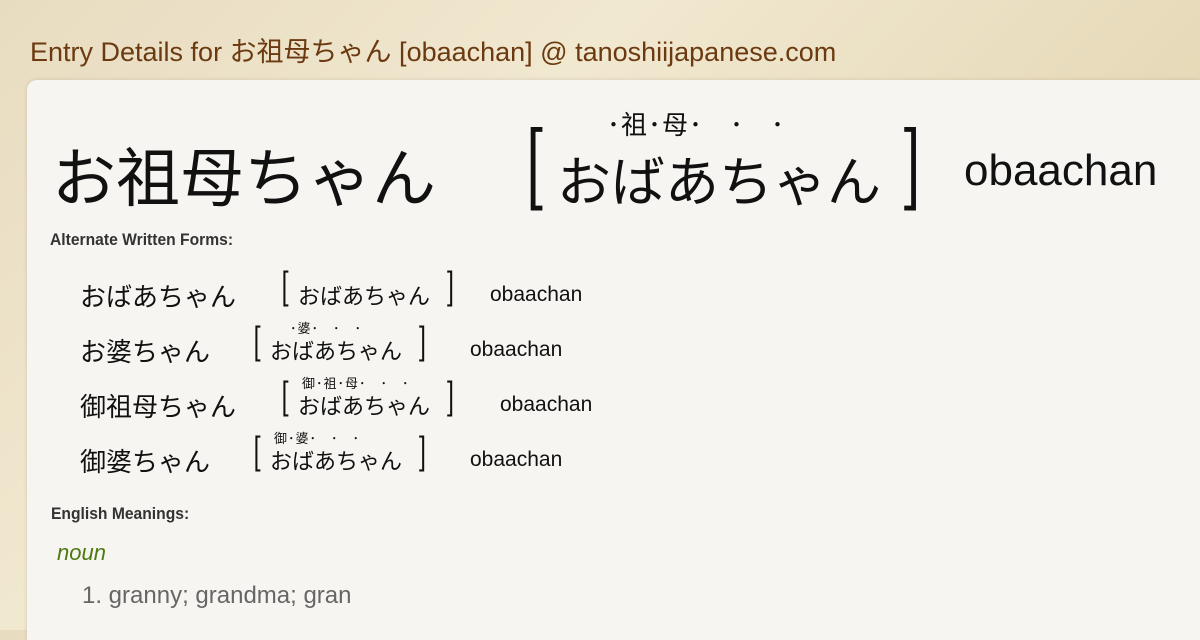 This screenshot has width=1200, height=640. What do you see at coordinates (217, 595) in the screenshot?
I see `meaning-item: 1. granny; grandma; gran` at bounding box center [217, 595].